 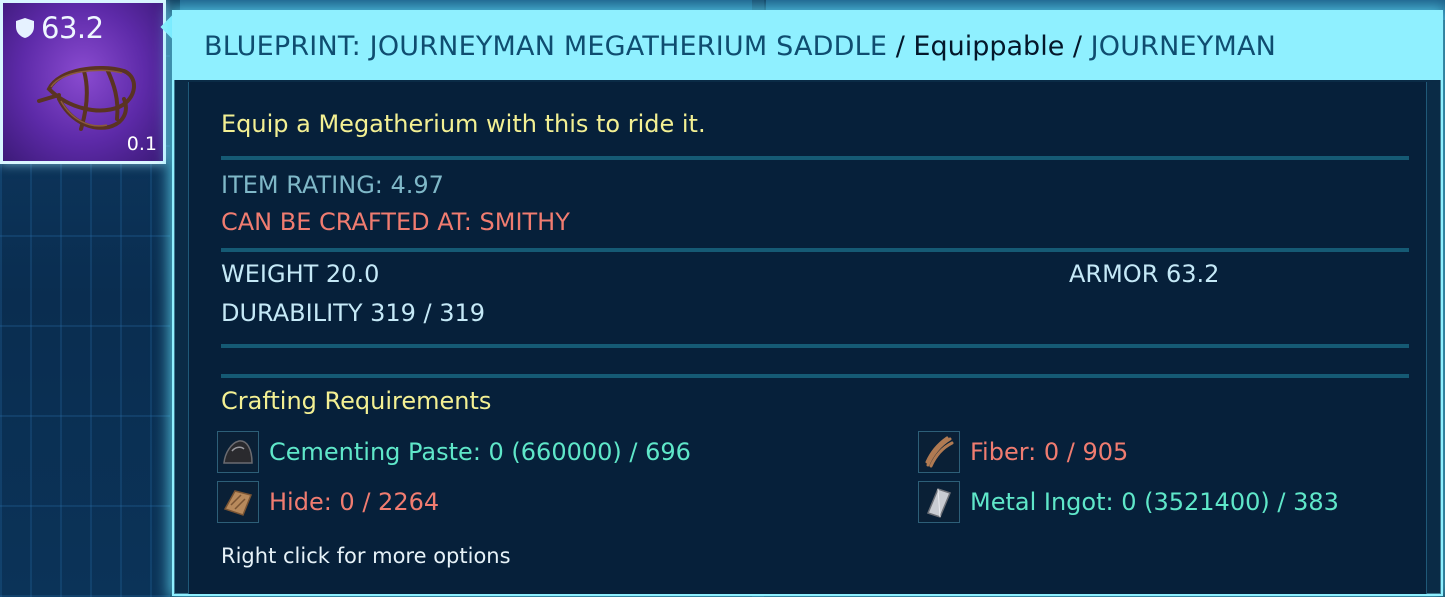 I want to click on requirement-text: Cementing Paste: 0 (660000) / 696, so click(x=480, y=452).